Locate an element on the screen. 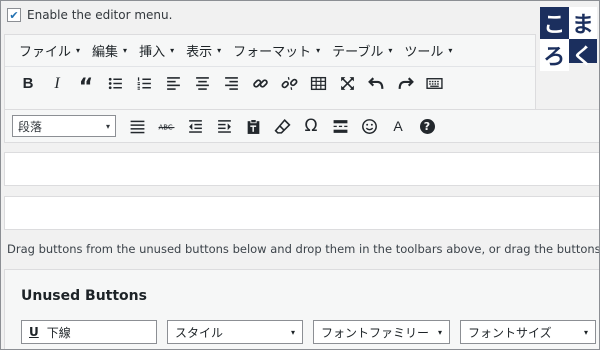  menu-table: テーブル ▾ is located at coordinates (362, 50).